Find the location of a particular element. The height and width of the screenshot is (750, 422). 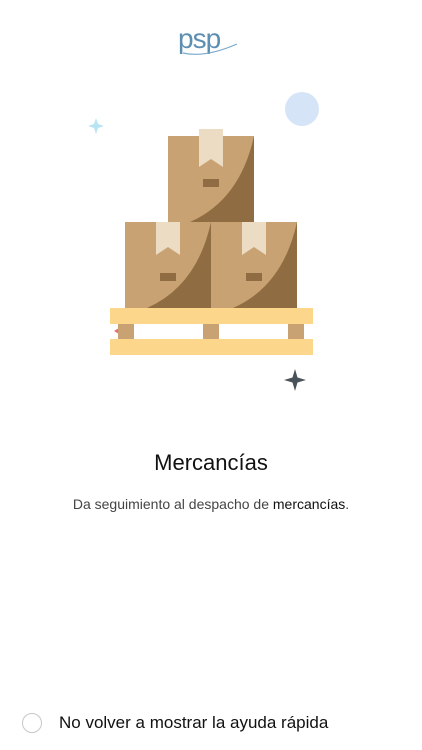

box-bottom-left is located at coordinates (168, 265).